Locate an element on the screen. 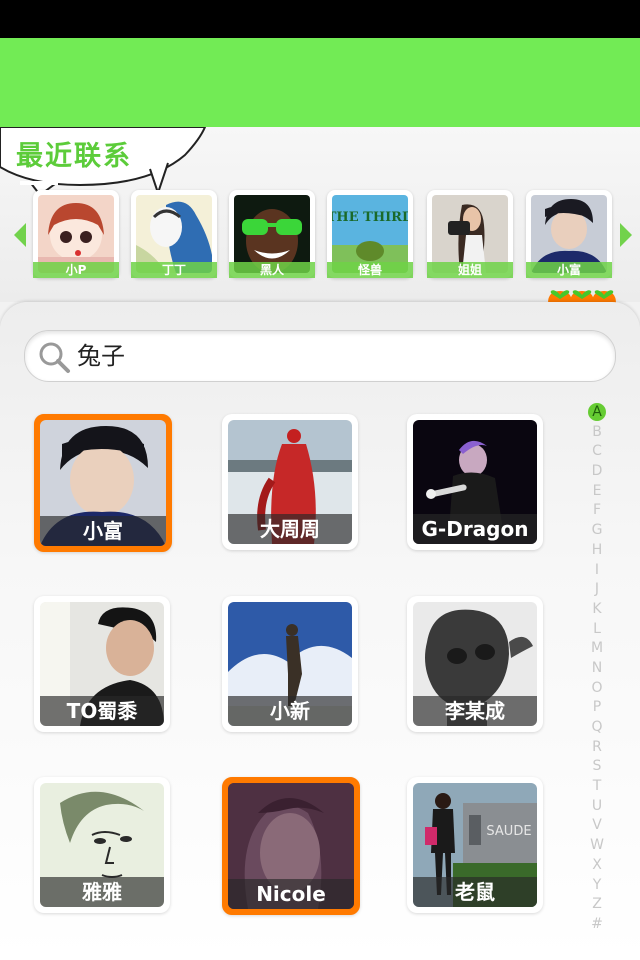 The image size is (640, 960). contact-name: 大周周 is located at coordinates (290, 529).